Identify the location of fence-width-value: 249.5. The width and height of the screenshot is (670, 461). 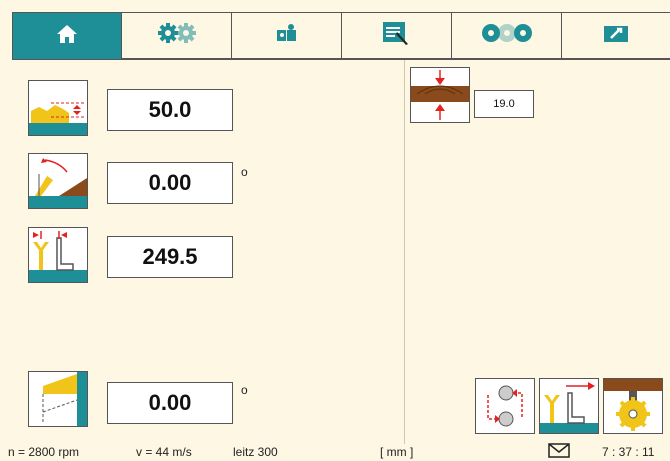
(170, 257).